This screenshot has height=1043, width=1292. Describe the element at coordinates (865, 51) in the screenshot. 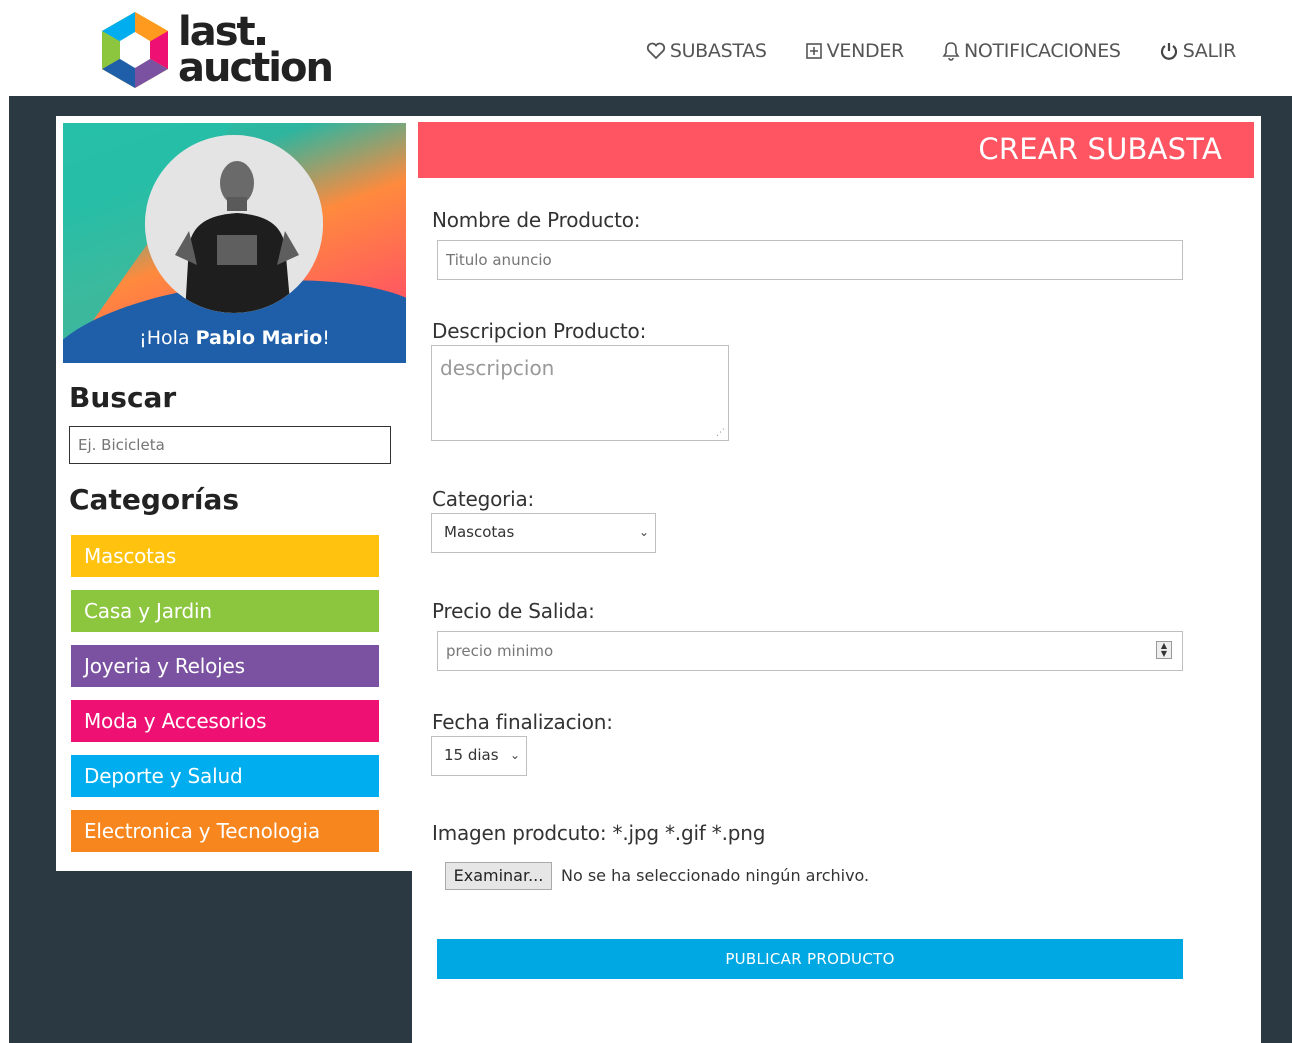

I see `nav-label: VENDER` at that location.